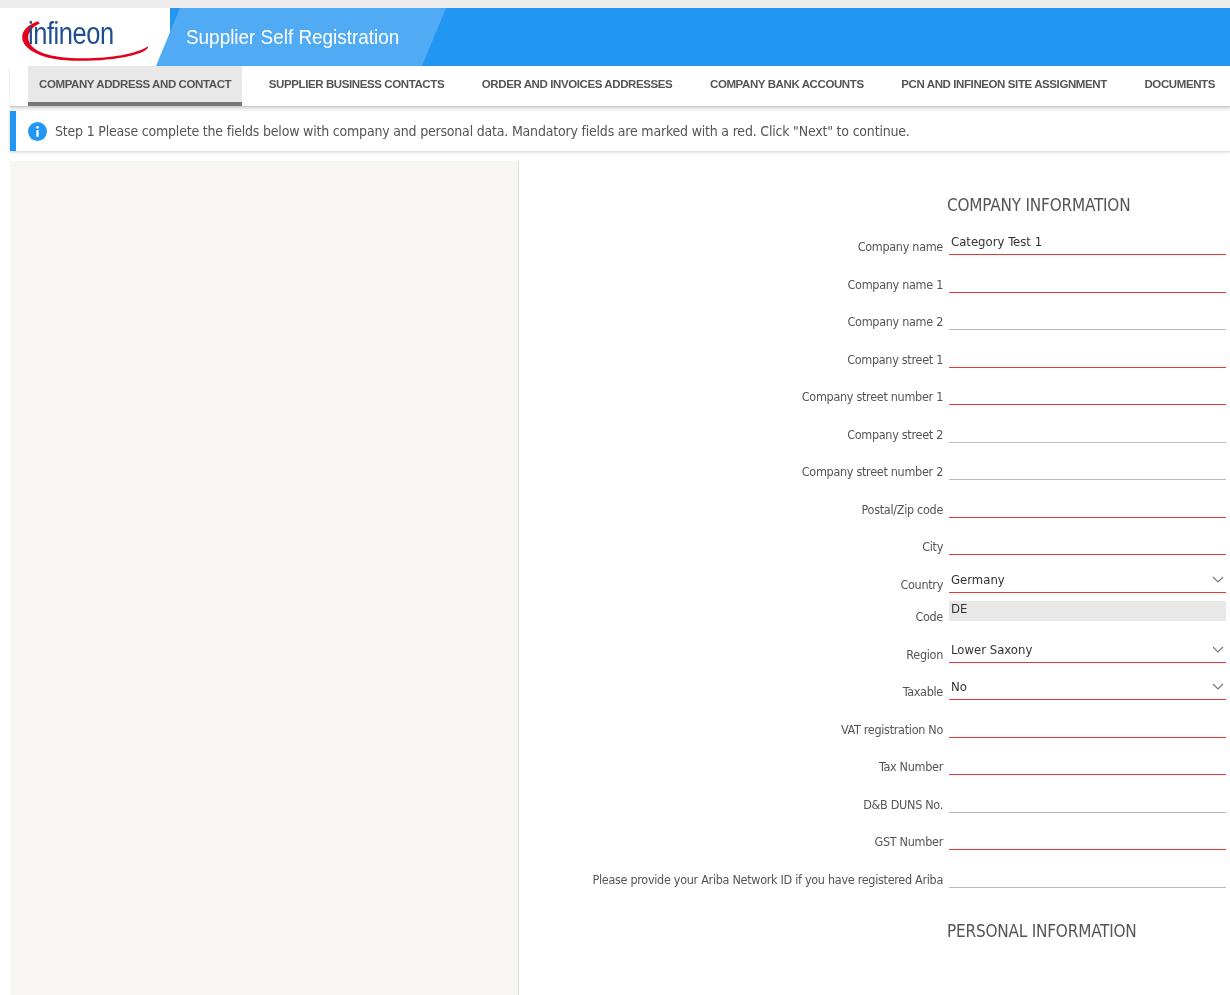 Image resolution: width=1230 pixels, height=995 pixels. I want to click on tab: ORDER AND INVOICES ADDRESSES, so click(577, 86).